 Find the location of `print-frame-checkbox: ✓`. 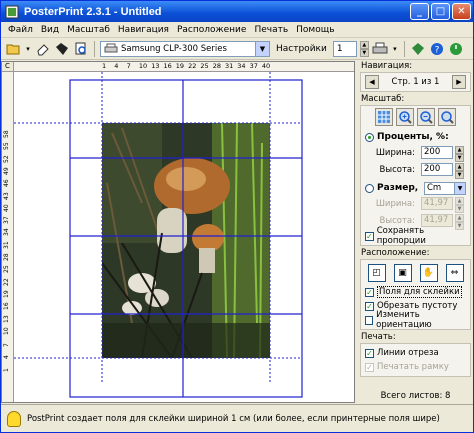

print-frame-checkbox: ✓ is located at coordinates (369, 367).